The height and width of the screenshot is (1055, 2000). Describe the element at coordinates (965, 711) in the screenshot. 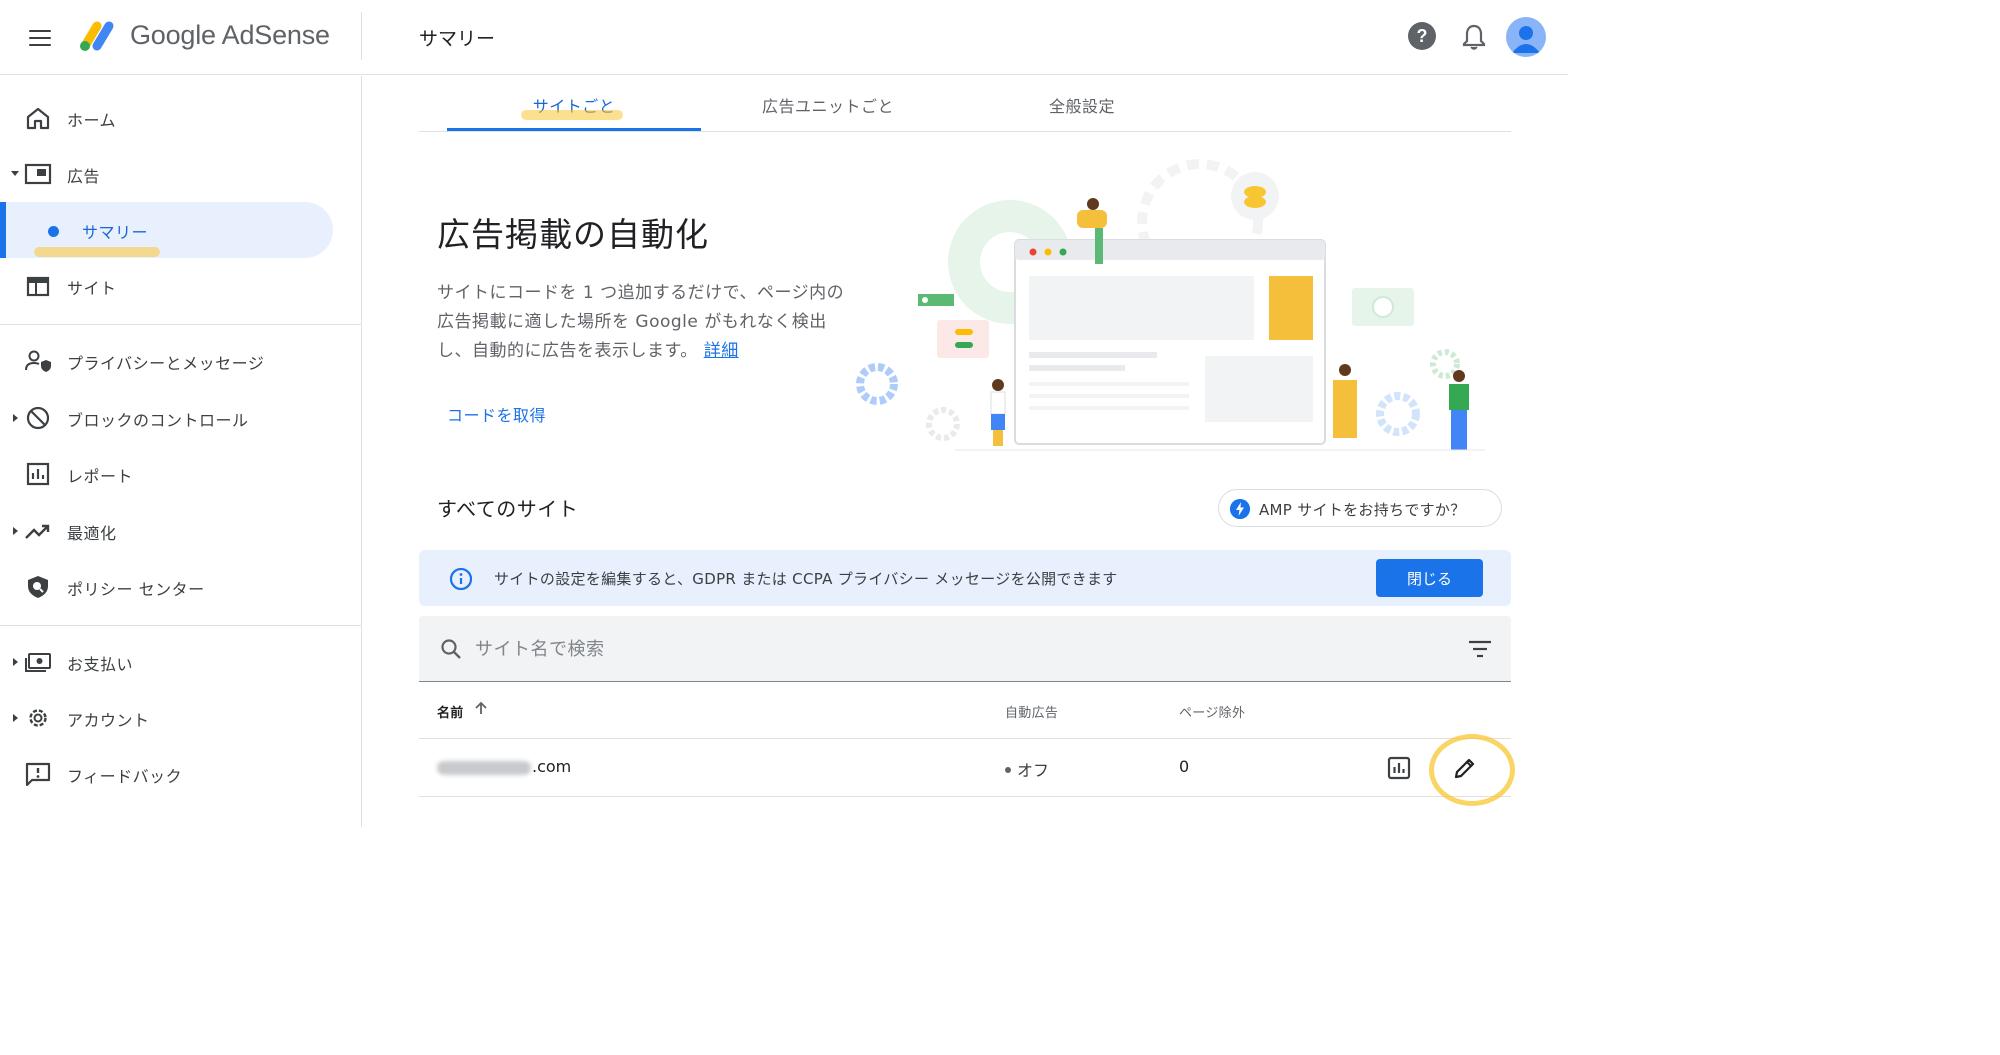

I see `sites-table-header: 名前 自動広告 ページ除外` at that location.